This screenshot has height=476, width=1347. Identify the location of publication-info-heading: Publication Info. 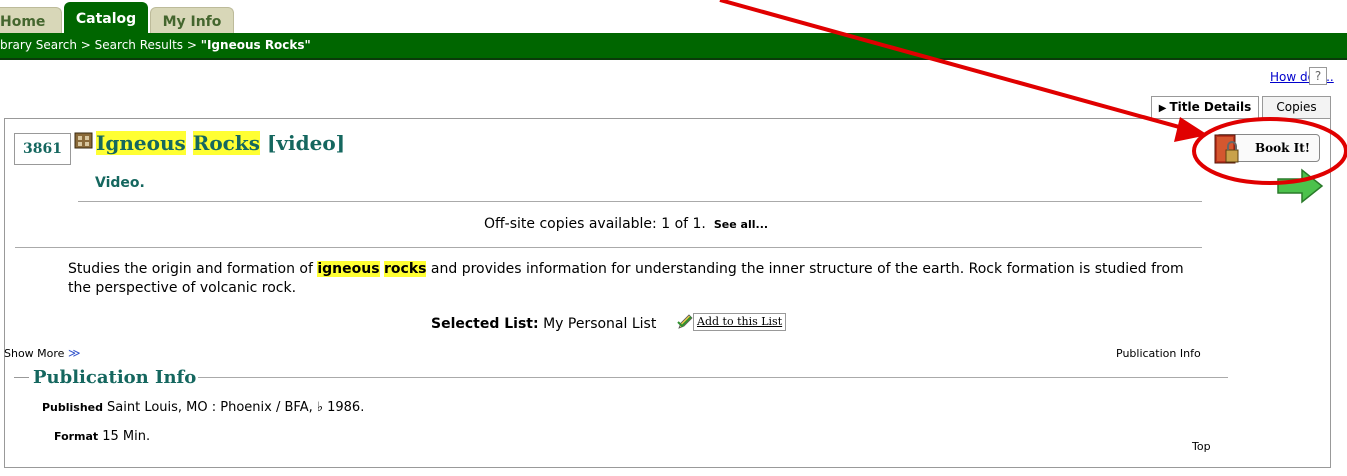
(621, 377).